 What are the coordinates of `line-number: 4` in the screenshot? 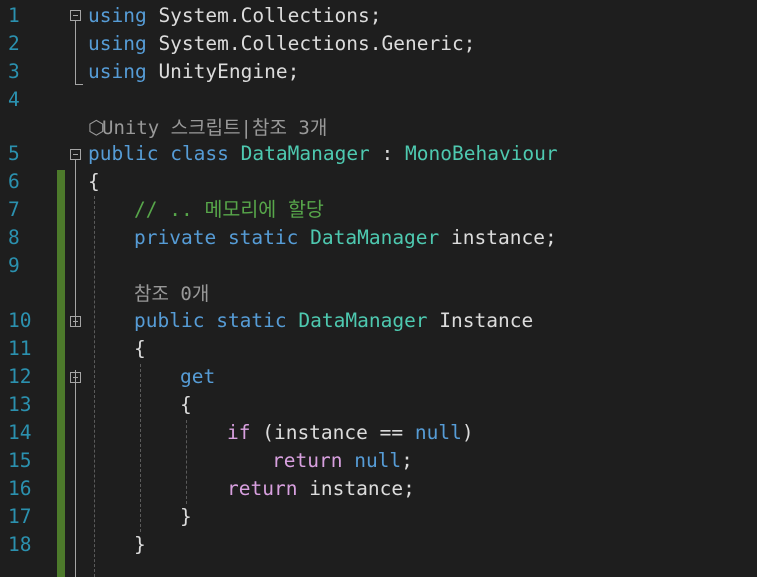 It's located at (14, 99).